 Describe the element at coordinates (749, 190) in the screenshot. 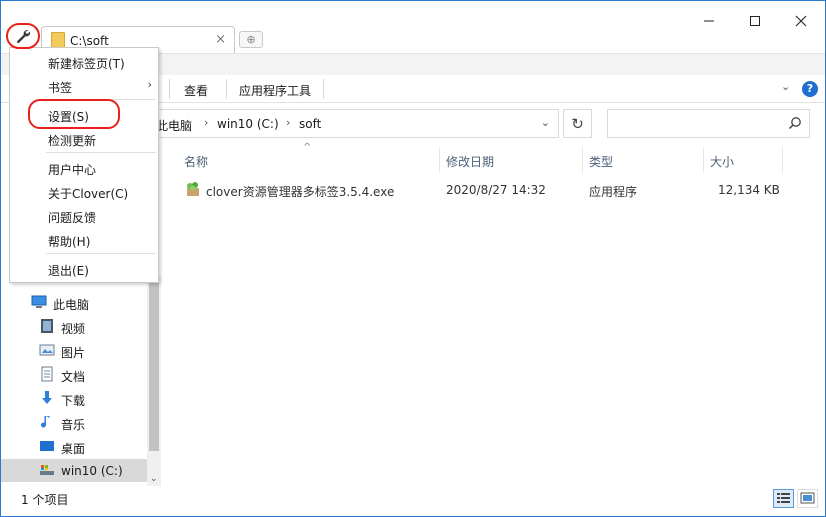

I see `file-size: 12,134 KB` at that location.